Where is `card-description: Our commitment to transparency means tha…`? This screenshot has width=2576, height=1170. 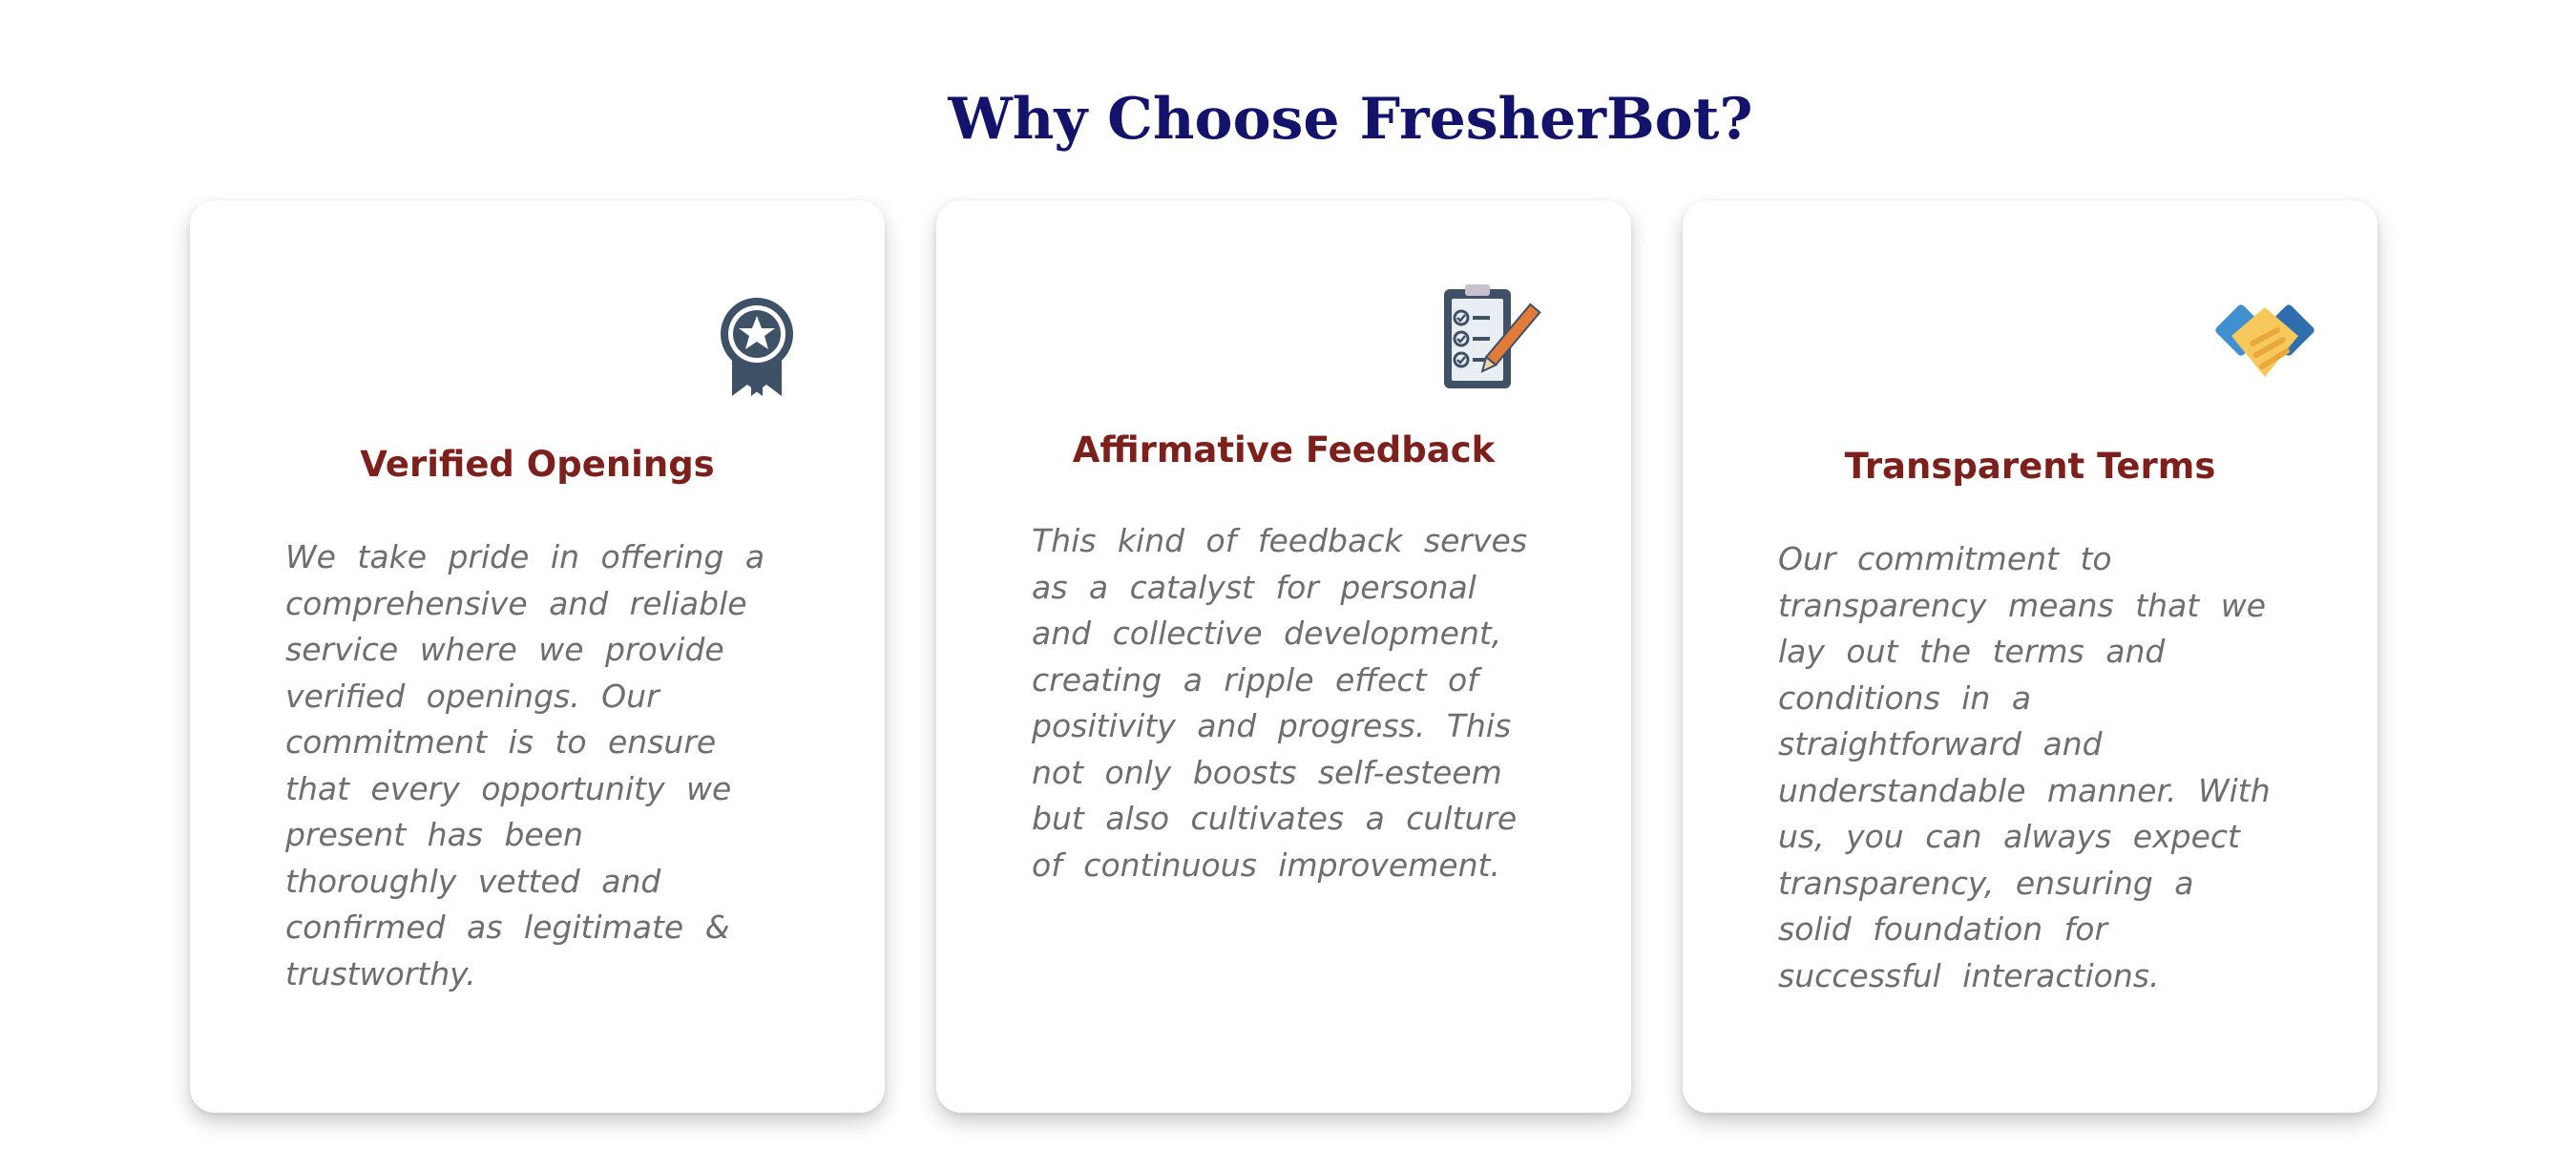 card-description: Our commitment to transparency means tha… is located at coordinates (2024, 767).